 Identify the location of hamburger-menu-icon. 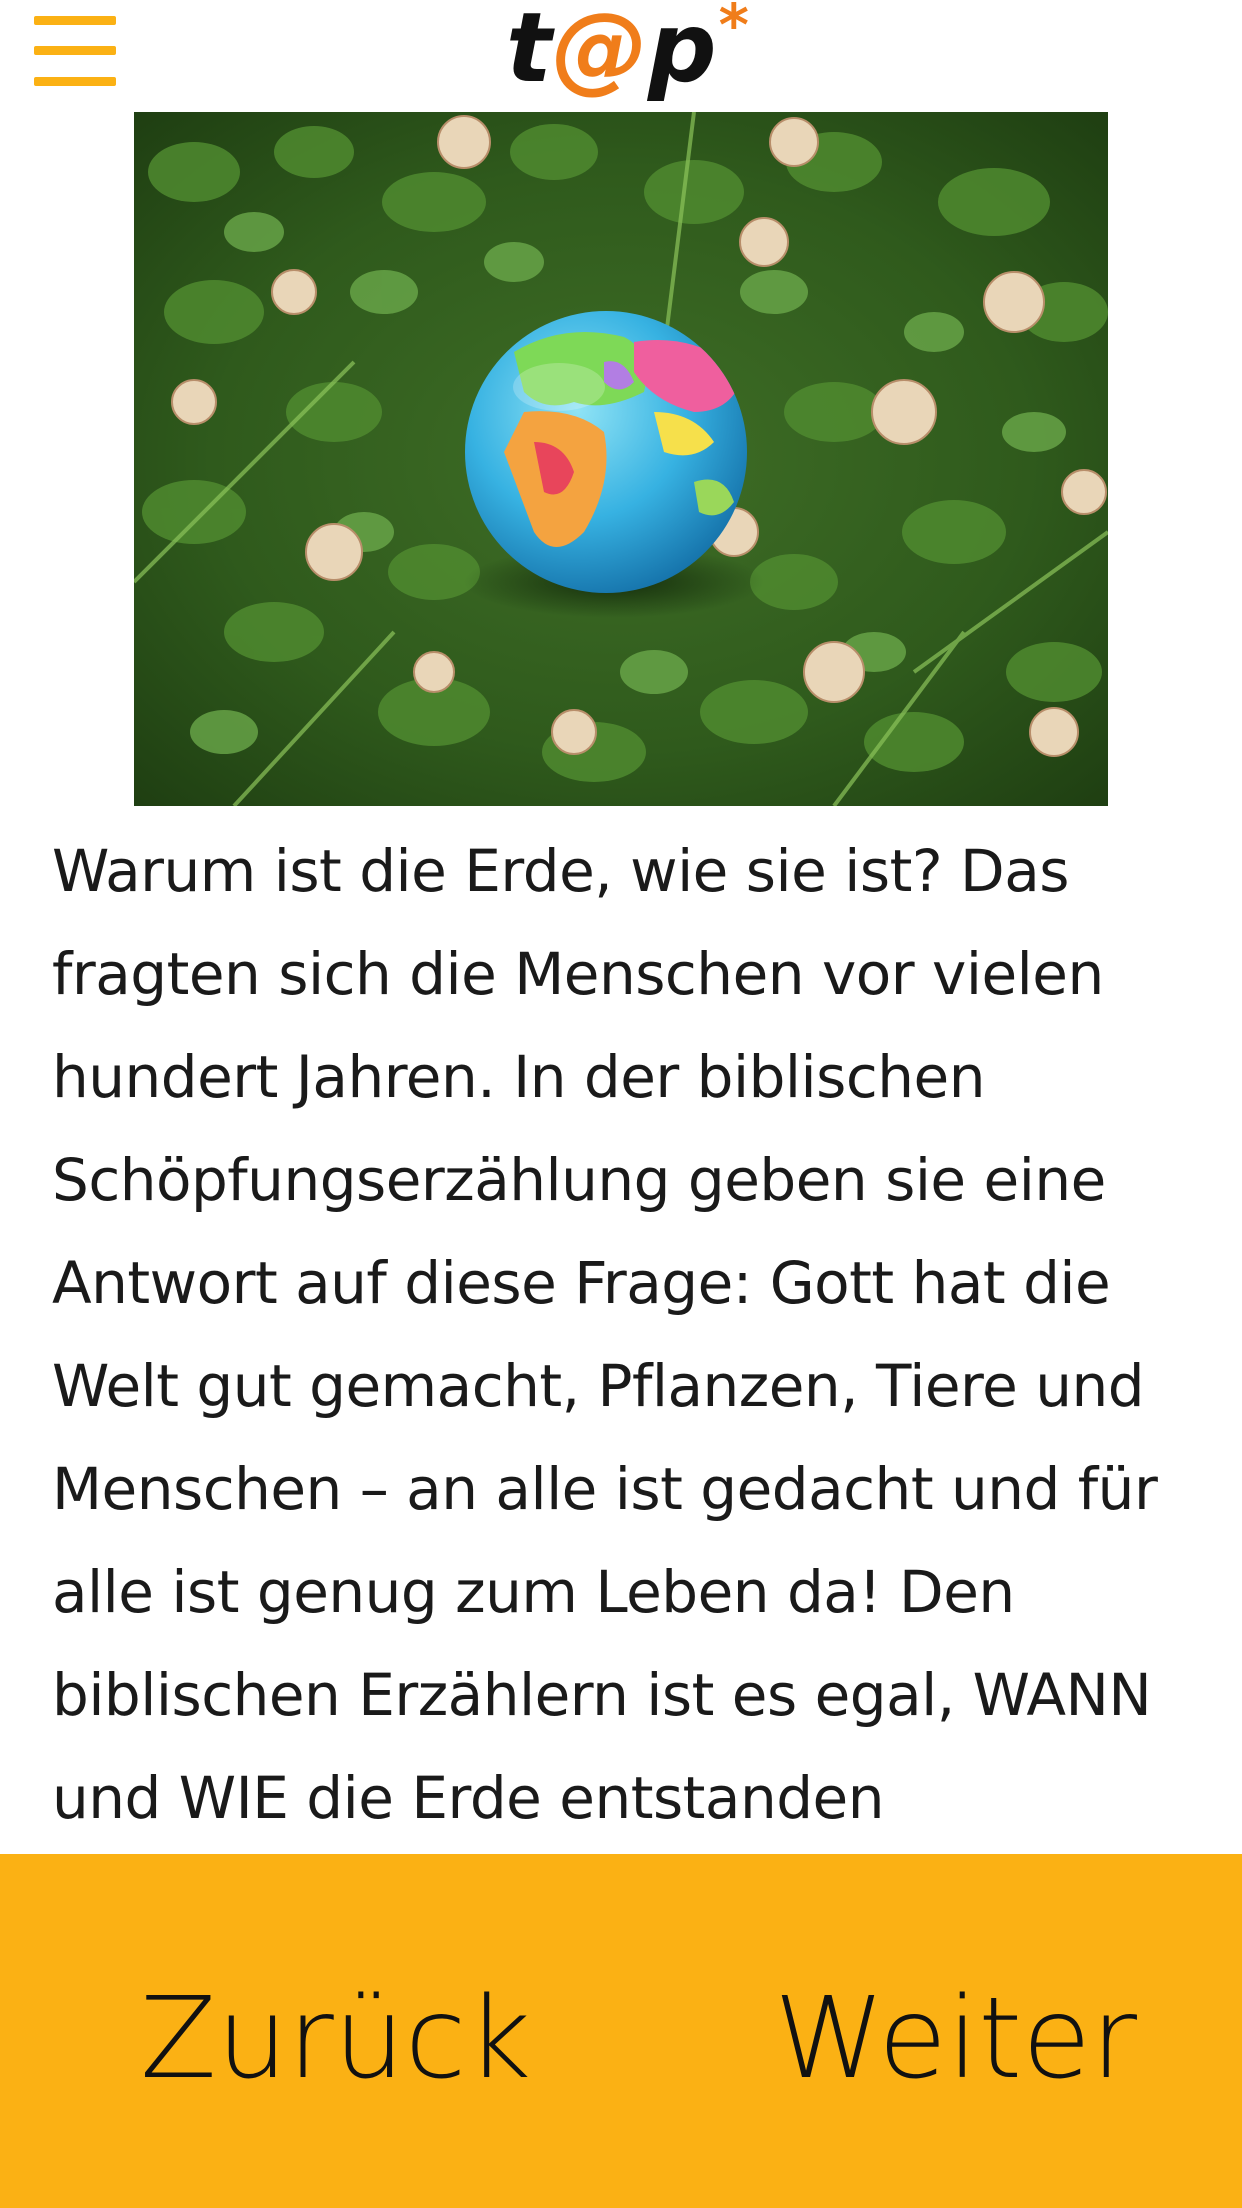
(74, 51).